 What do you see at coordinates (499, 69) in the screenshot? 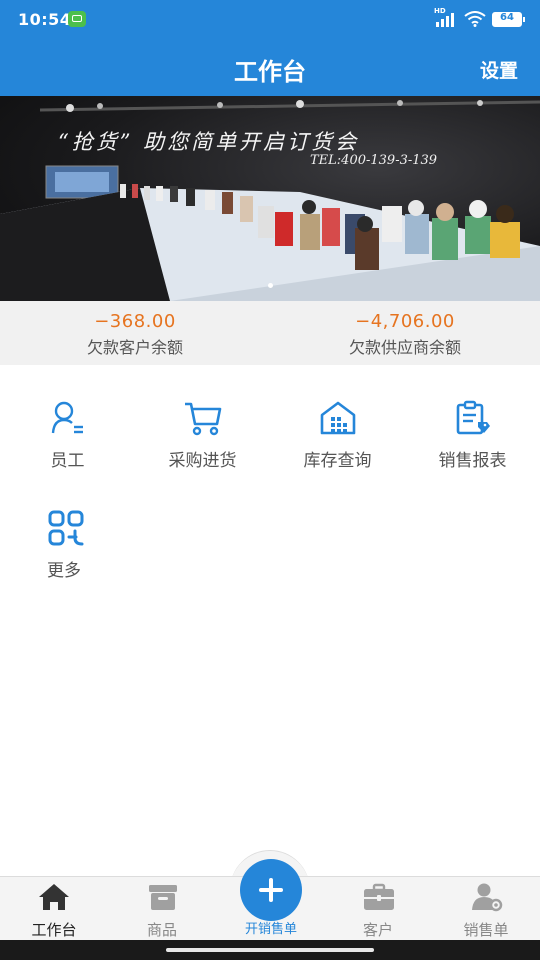
I see `settings-button: 设置` at bounding box center [499, 69].